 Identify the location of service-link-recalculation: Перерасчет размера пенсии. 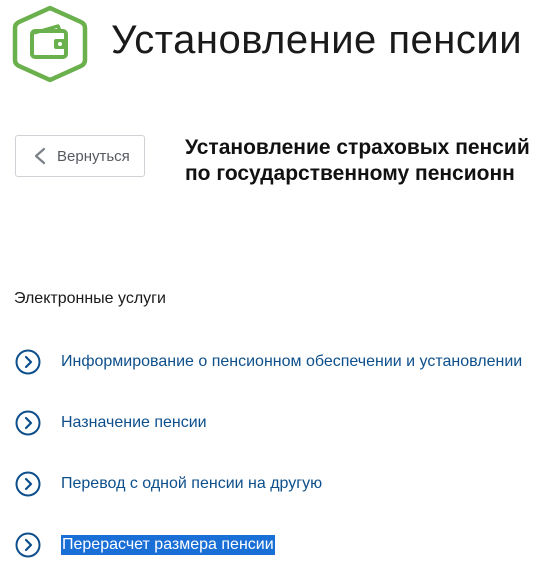
(145, 545).